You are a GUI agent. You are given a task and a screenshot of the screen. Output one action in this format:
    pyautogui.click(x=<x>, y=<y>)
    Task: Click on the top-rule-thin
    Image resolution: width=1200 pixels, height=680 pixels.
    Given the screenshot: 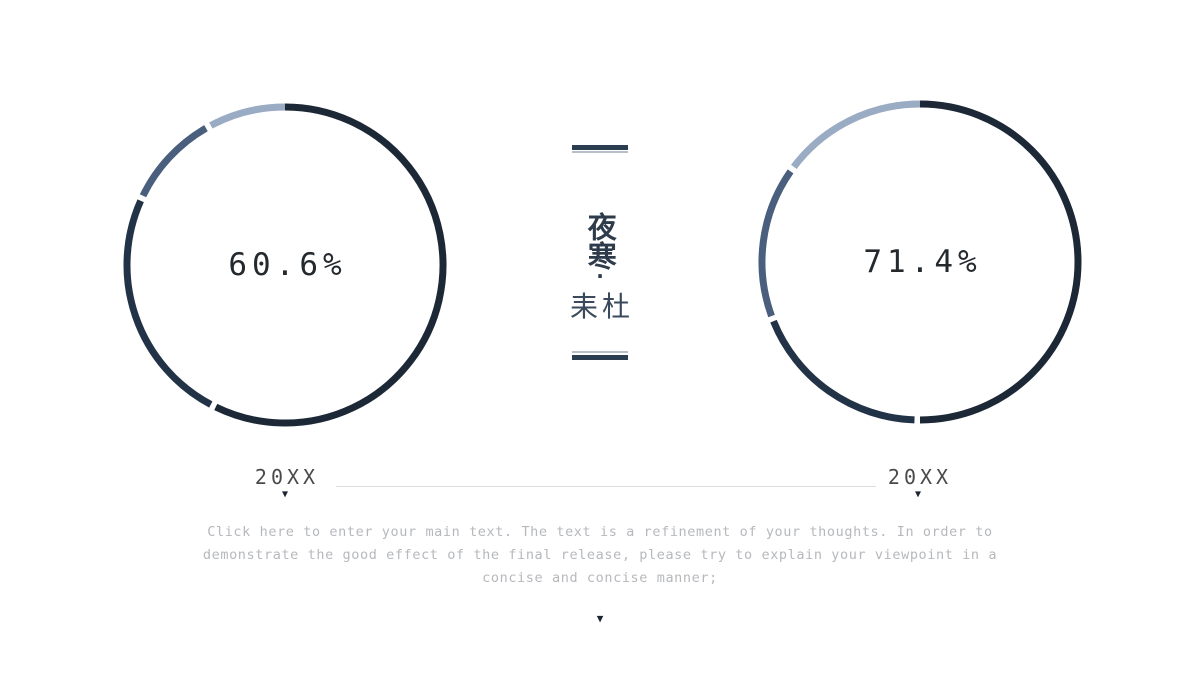 What is the action you would take?
    pyautogui.click(x=600, y=152)
    